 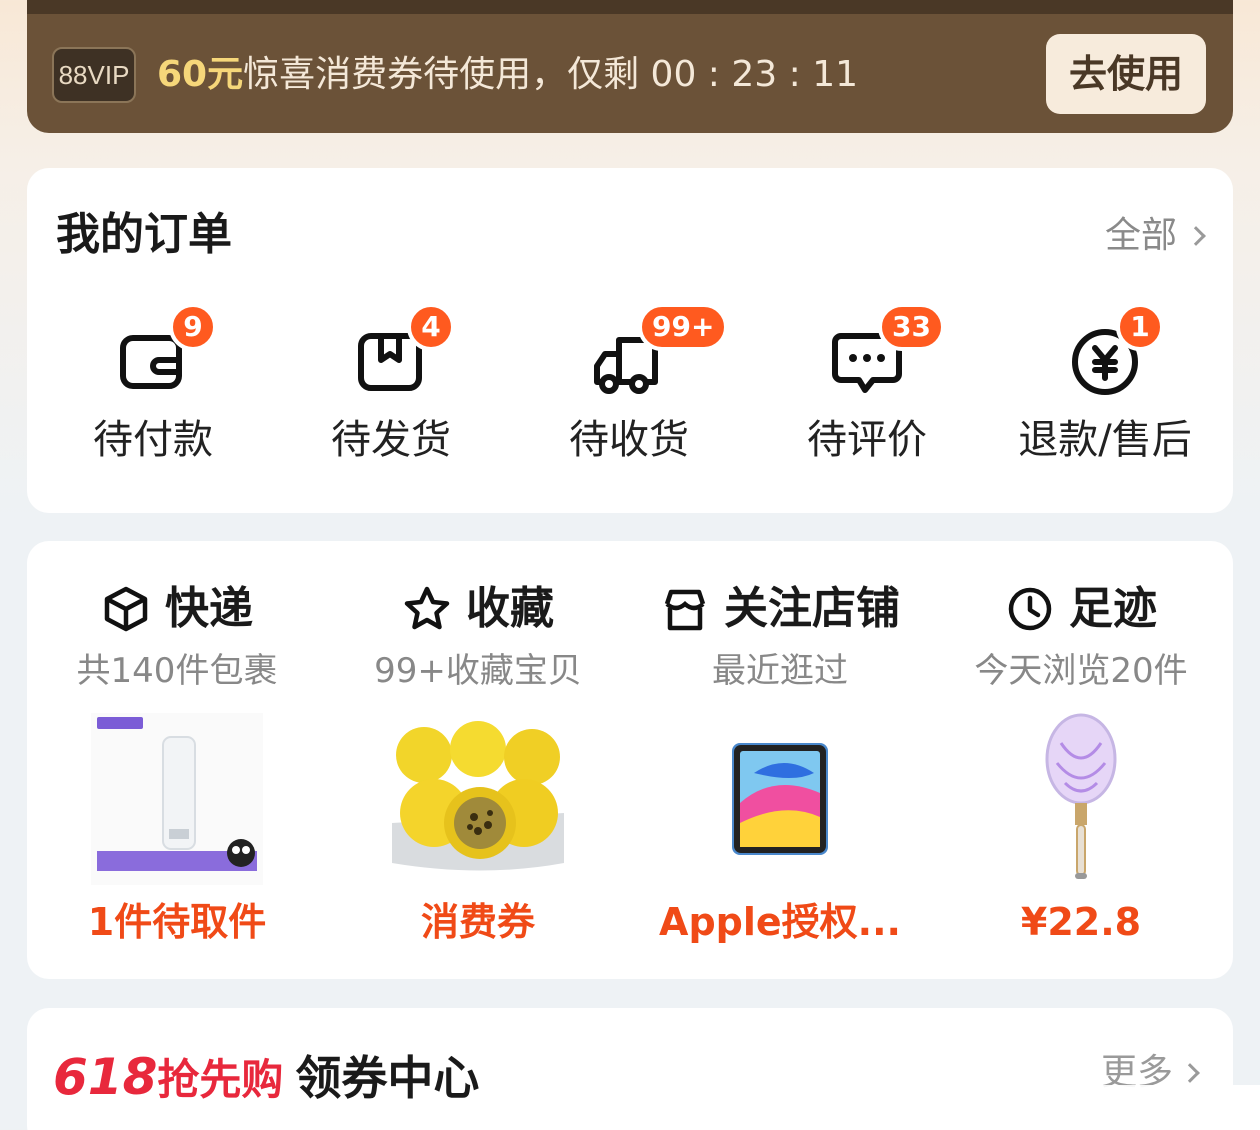 I want to click on shortcut-subtitle: 今天浏览20件, so click(x=1081, y=671).